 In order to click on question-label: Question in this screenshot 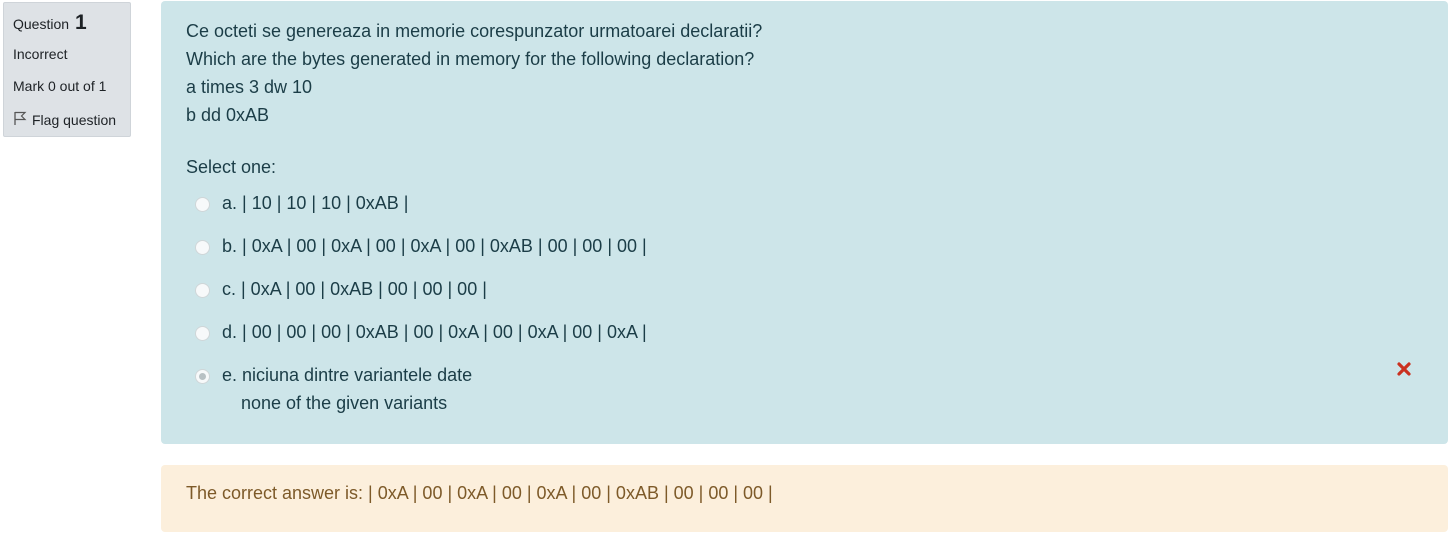, I will do `click(41, 24)`.